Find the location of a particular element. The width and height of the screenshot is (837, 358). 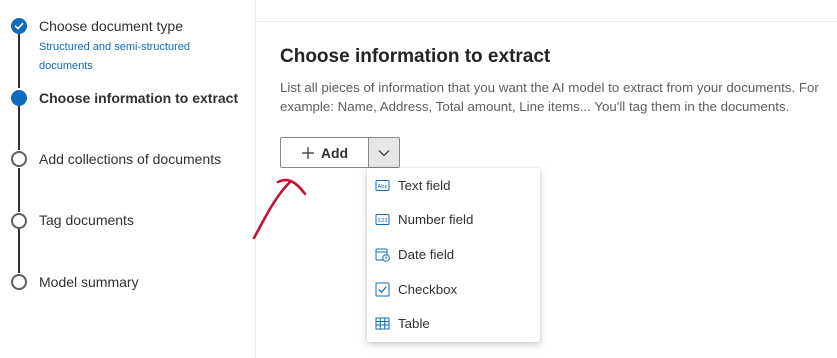

svg-text: 123 is located at coordinates (382, 221).